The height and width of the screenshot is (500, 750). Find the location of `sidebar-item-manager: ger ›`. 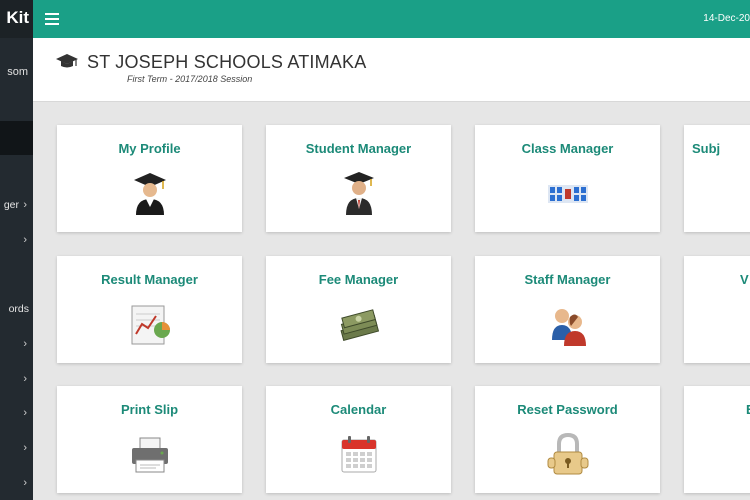

sidebar-item-manager: ger › is located at coordinates (16, 207).